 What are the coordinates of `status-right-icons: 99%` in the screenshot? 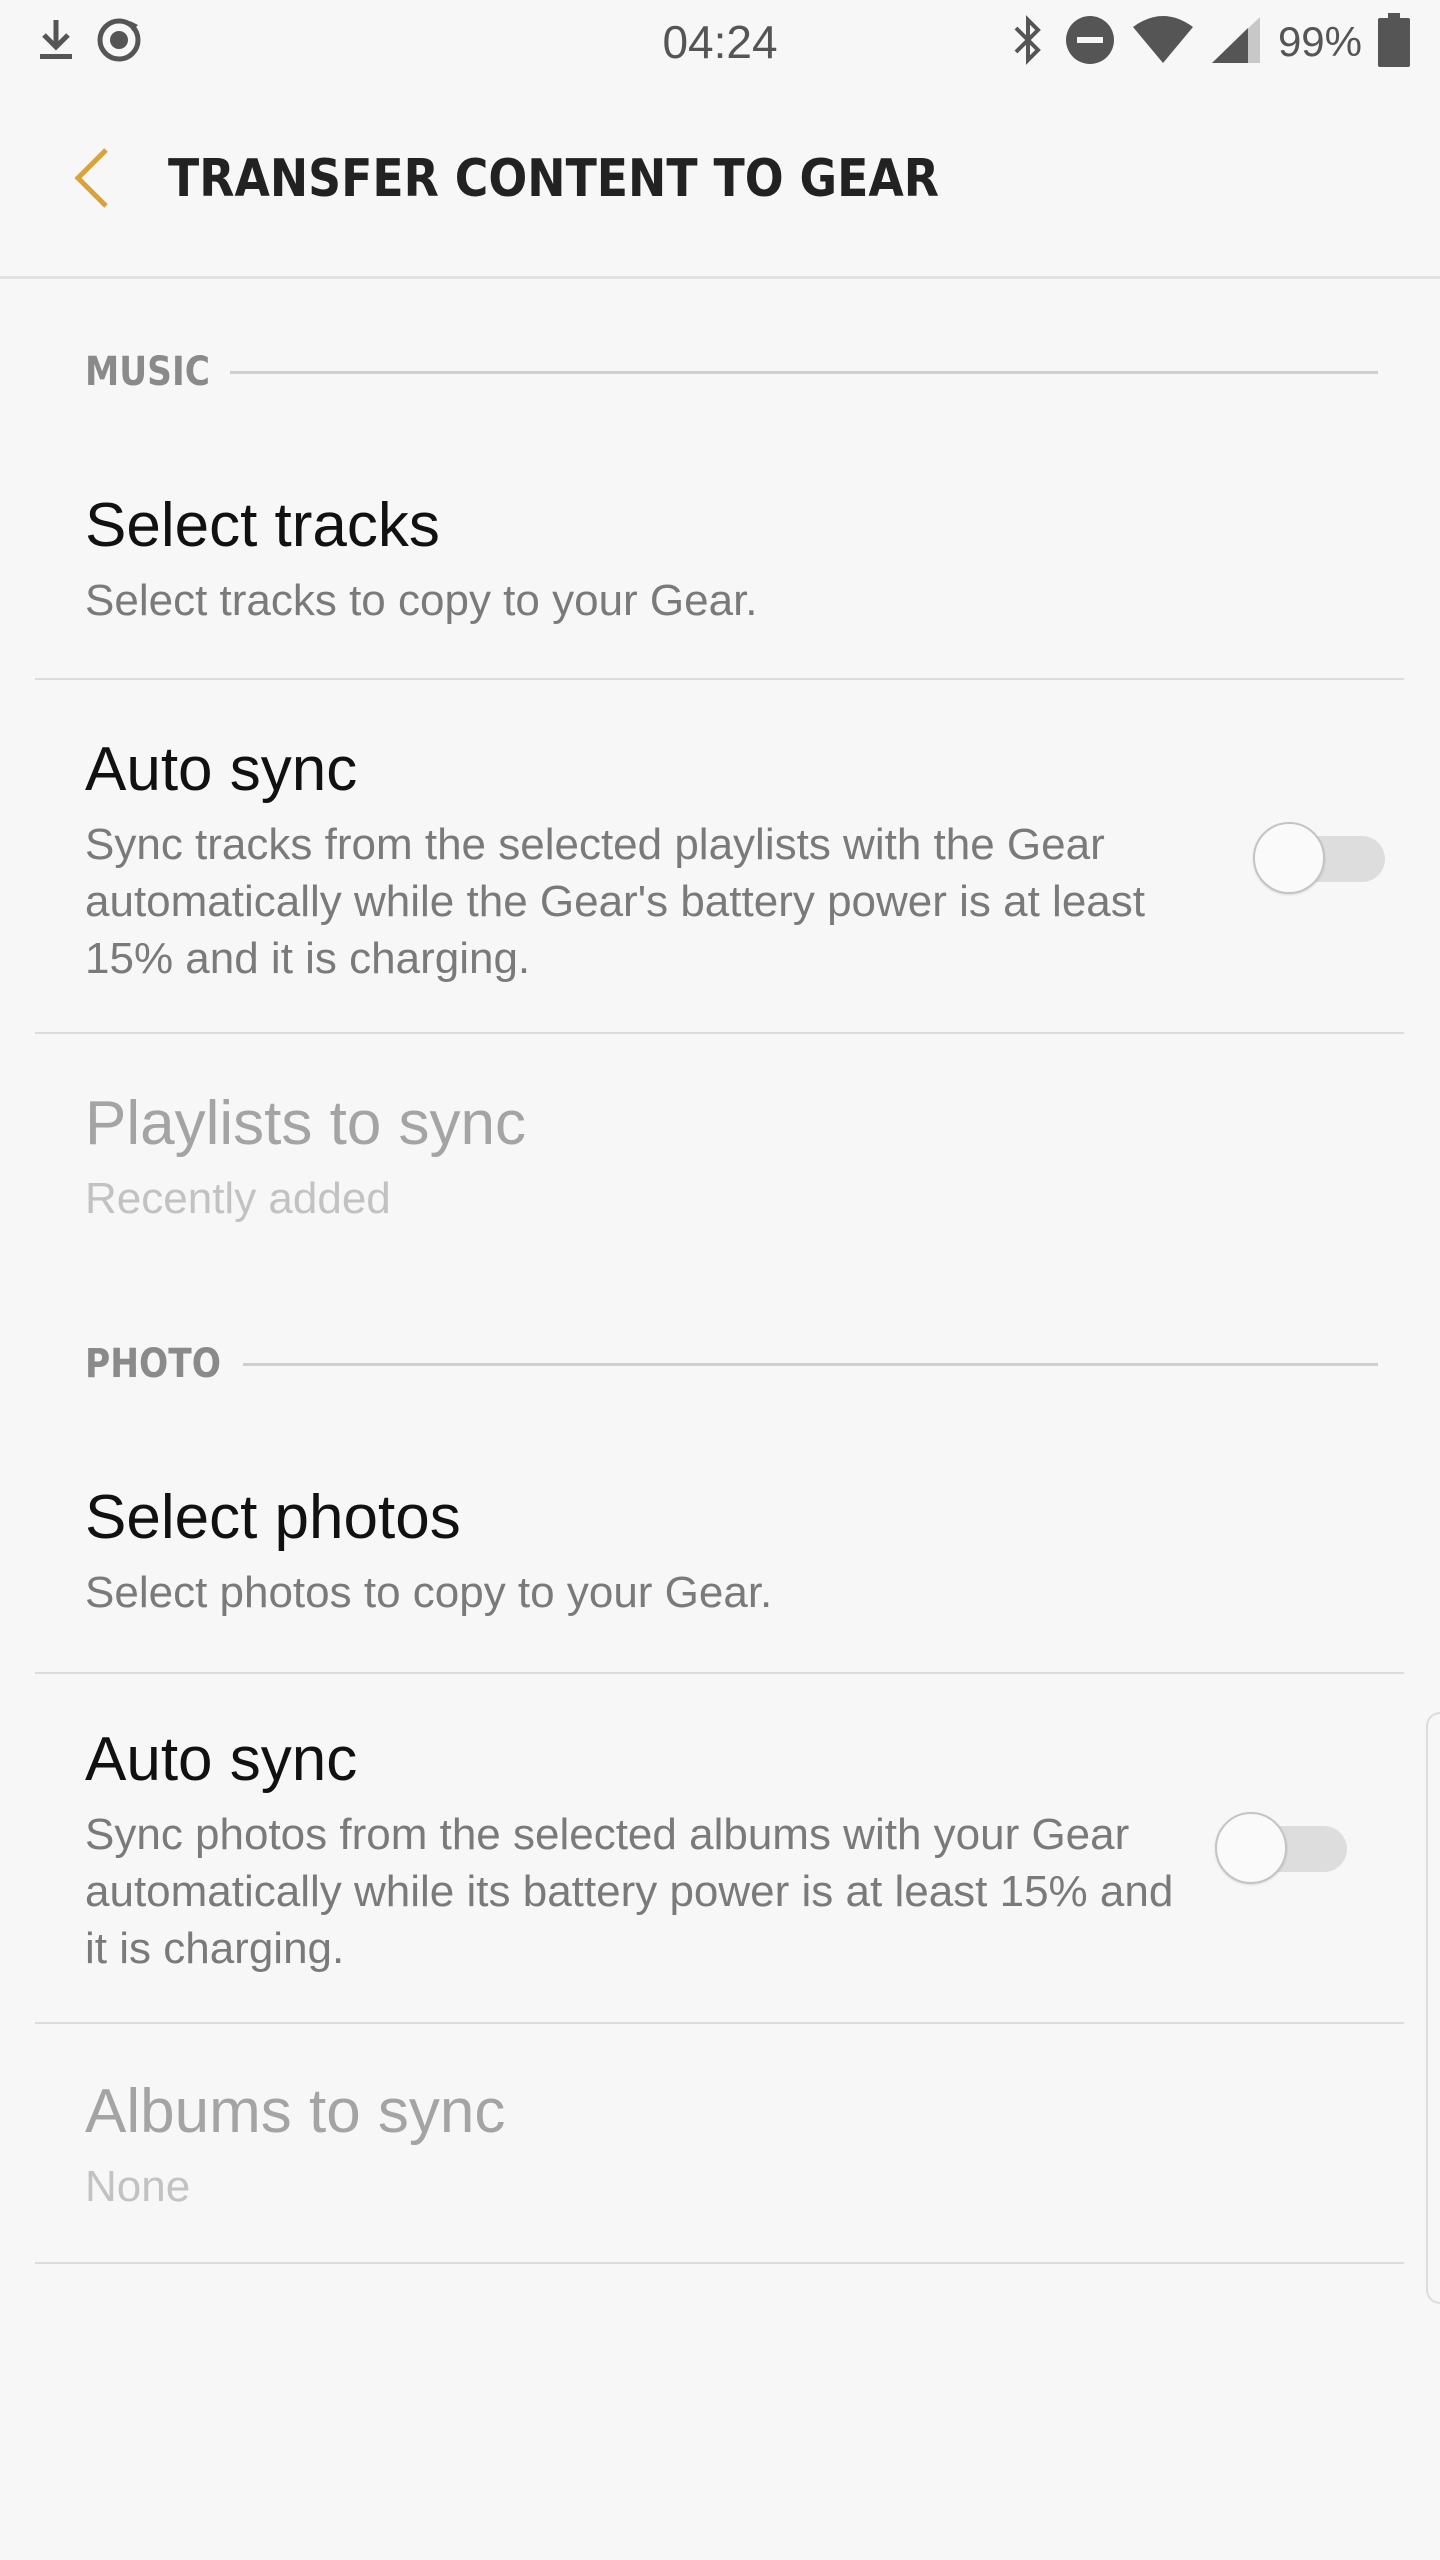 It's located at (1209, 42).